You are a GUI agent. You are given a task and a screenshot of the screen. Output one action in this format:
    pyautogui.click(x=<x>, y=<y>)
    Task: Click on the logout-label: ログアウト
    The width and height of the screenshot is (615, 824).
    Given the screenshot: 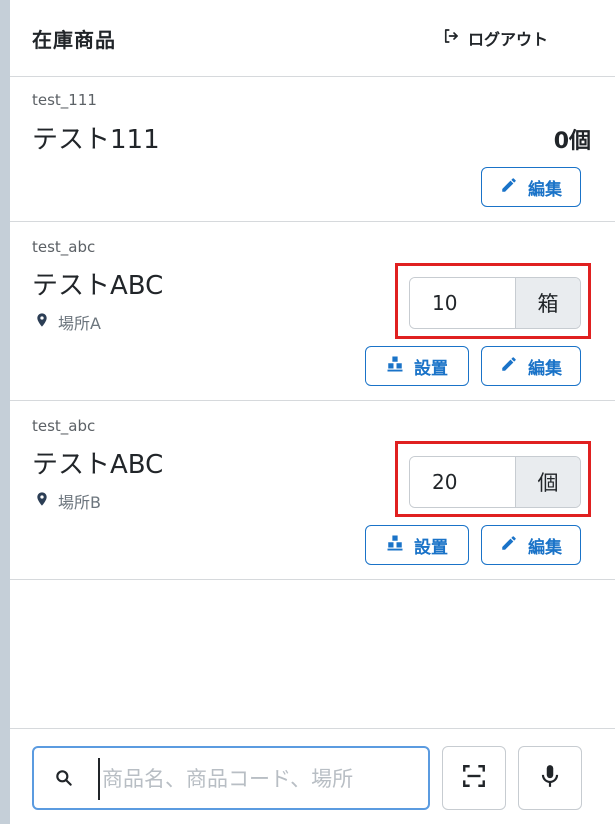 What is the action you would take?
    pyautogui.click(x=508, y=39)
    